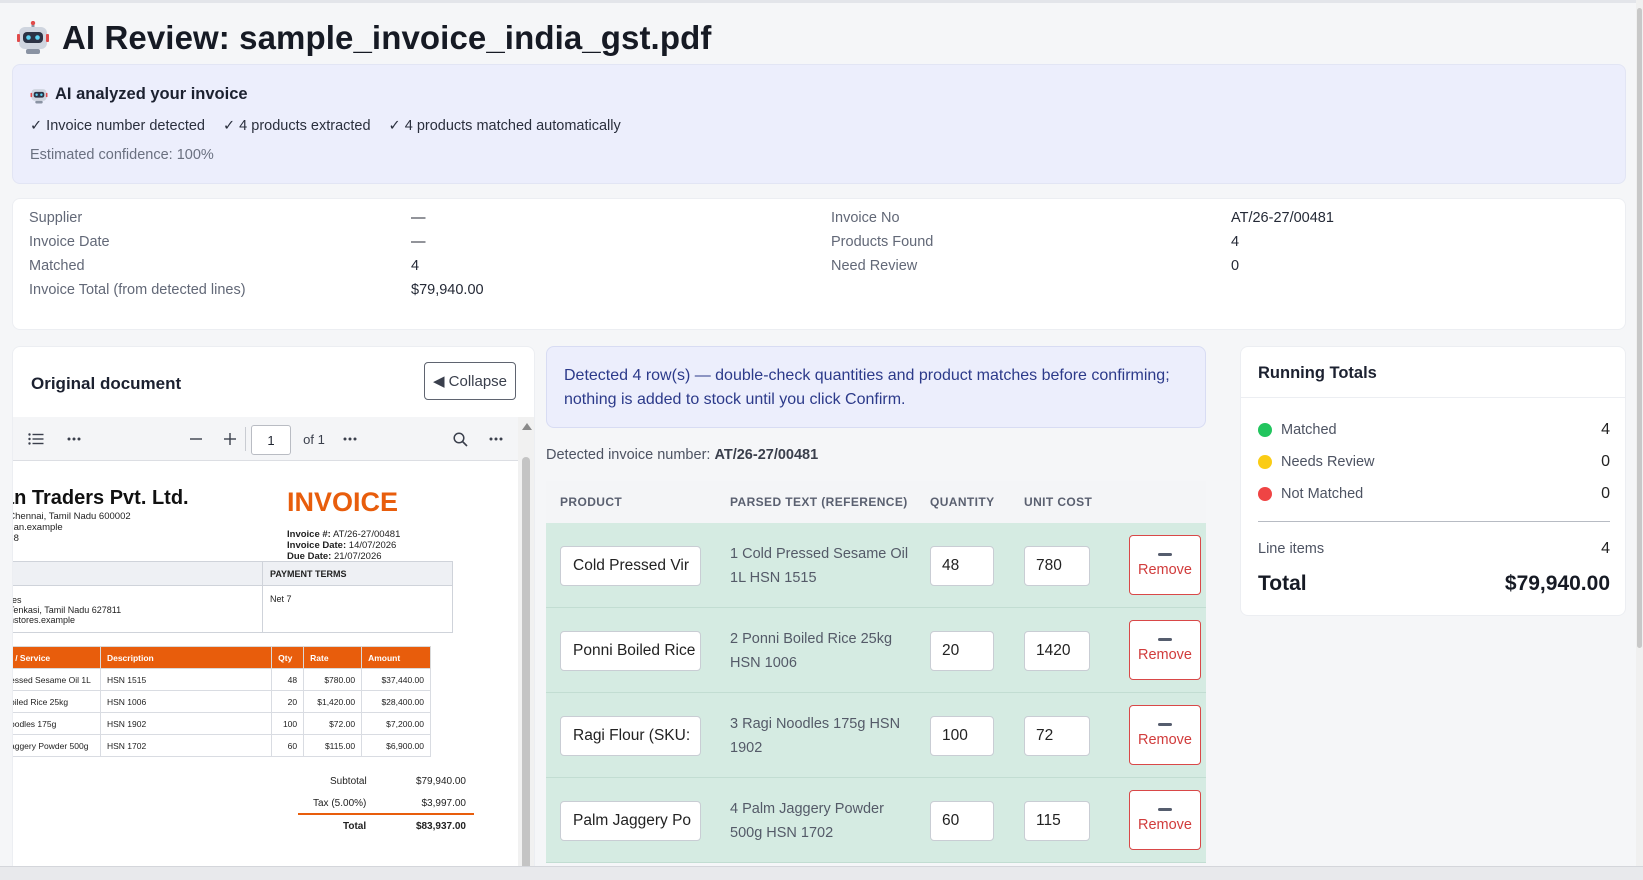  What do you see at coordinates (962, 651) in the screenshot?
I see `quantity-input: 20` at bounding box center [962, 651].